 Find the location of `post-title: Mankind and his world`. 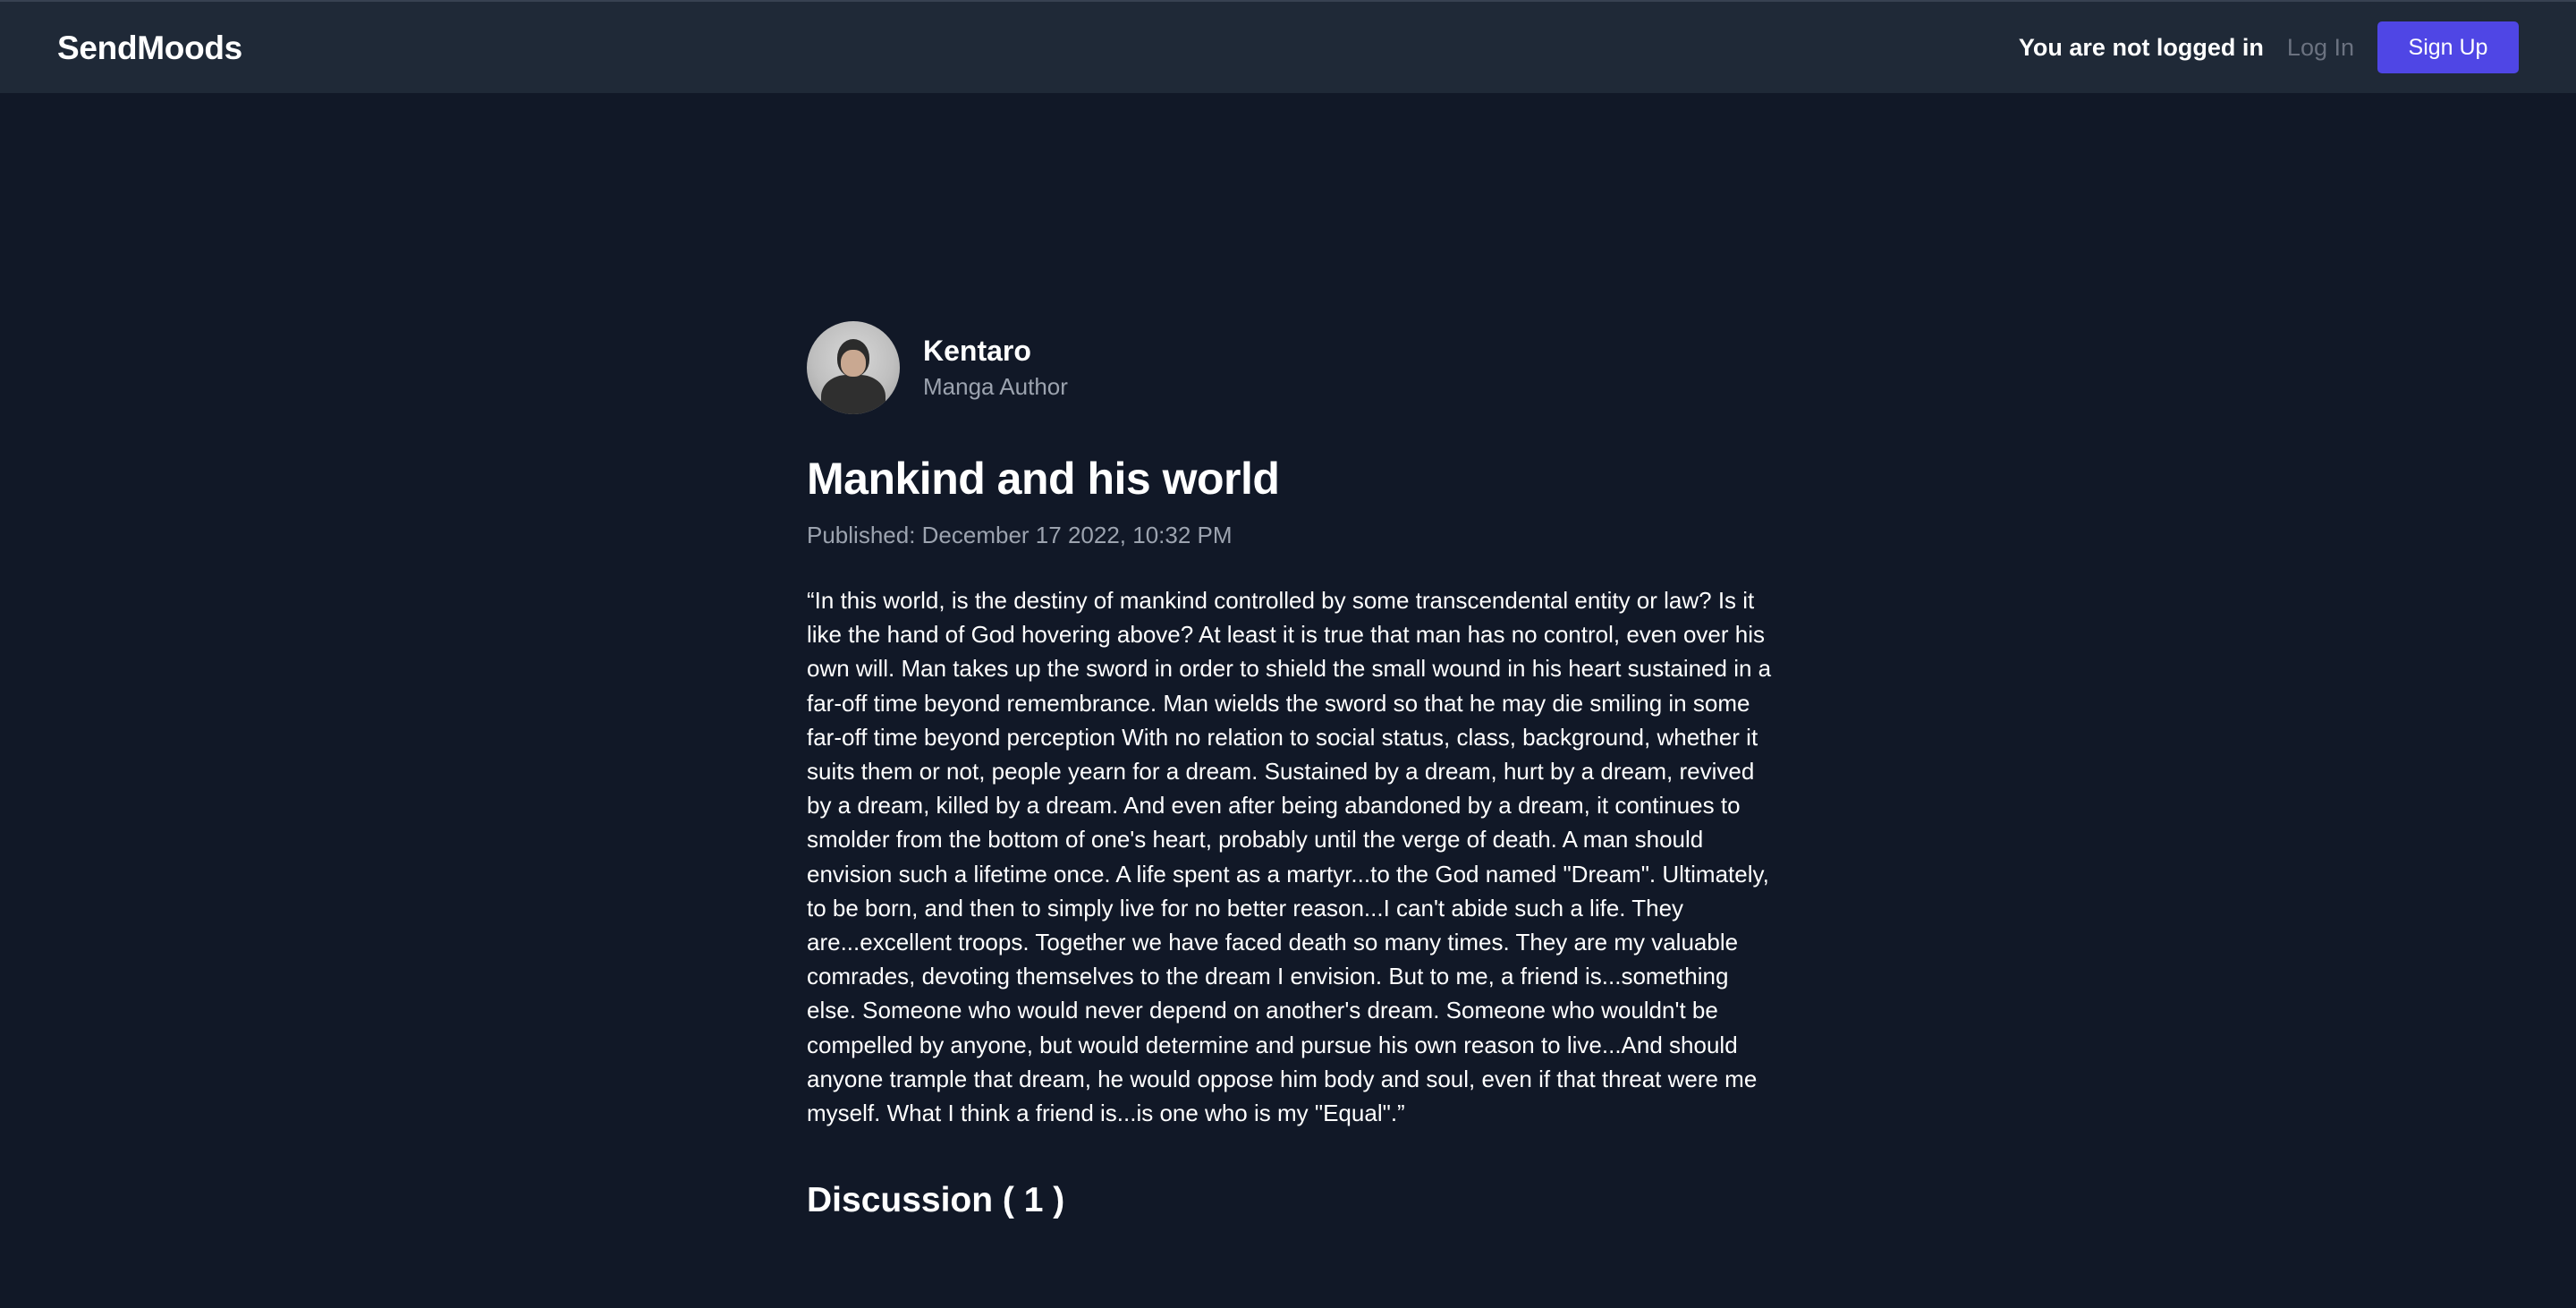

post-title: Mankind and his world is located at coordinates (1043, 479).